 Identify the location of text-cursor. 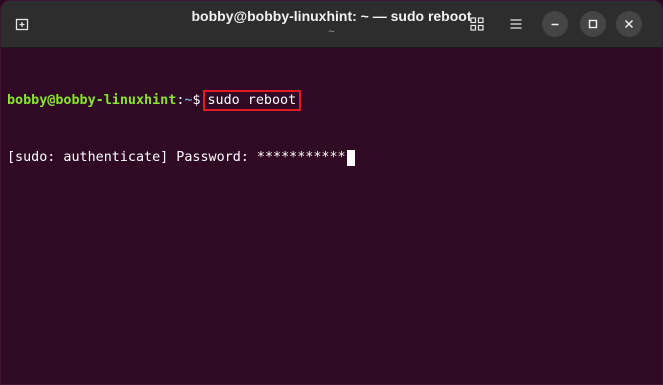
(350, 157).